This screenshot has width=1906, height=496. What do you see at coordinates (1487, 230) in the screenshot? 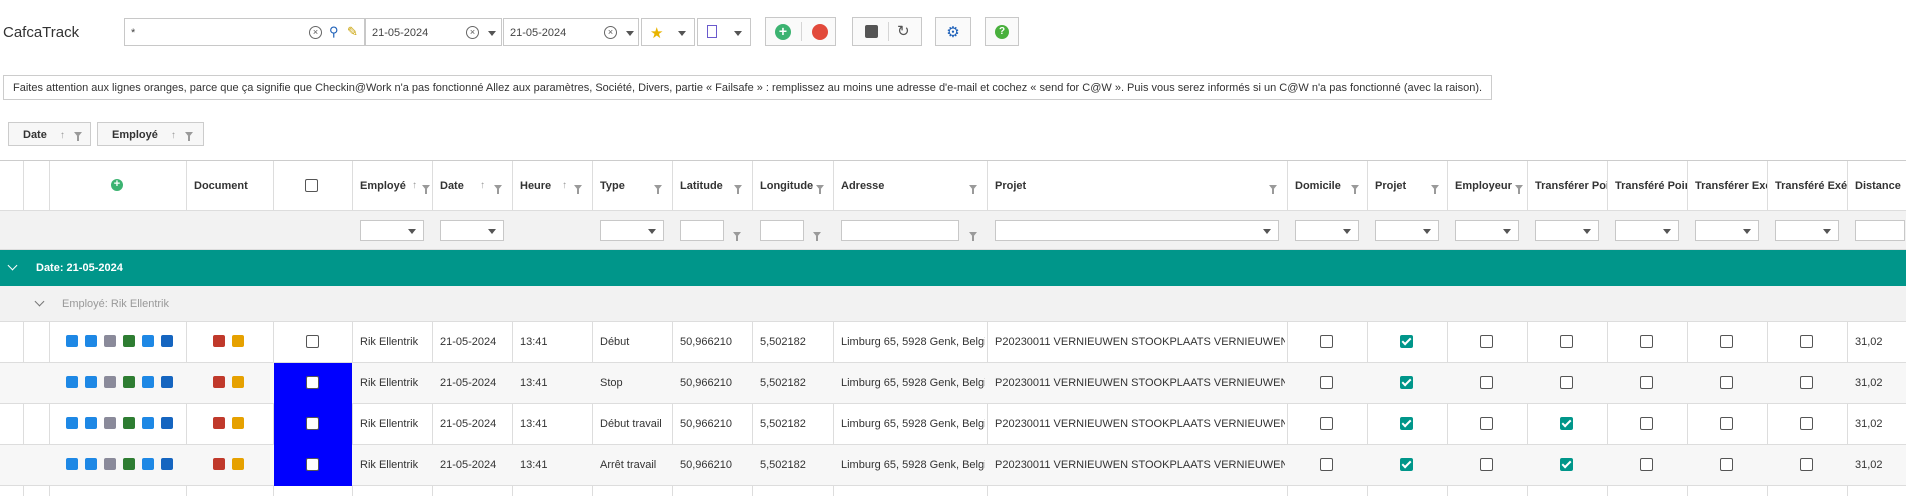
I see `filter-employeur-select` at bounding box center [1487, 230].